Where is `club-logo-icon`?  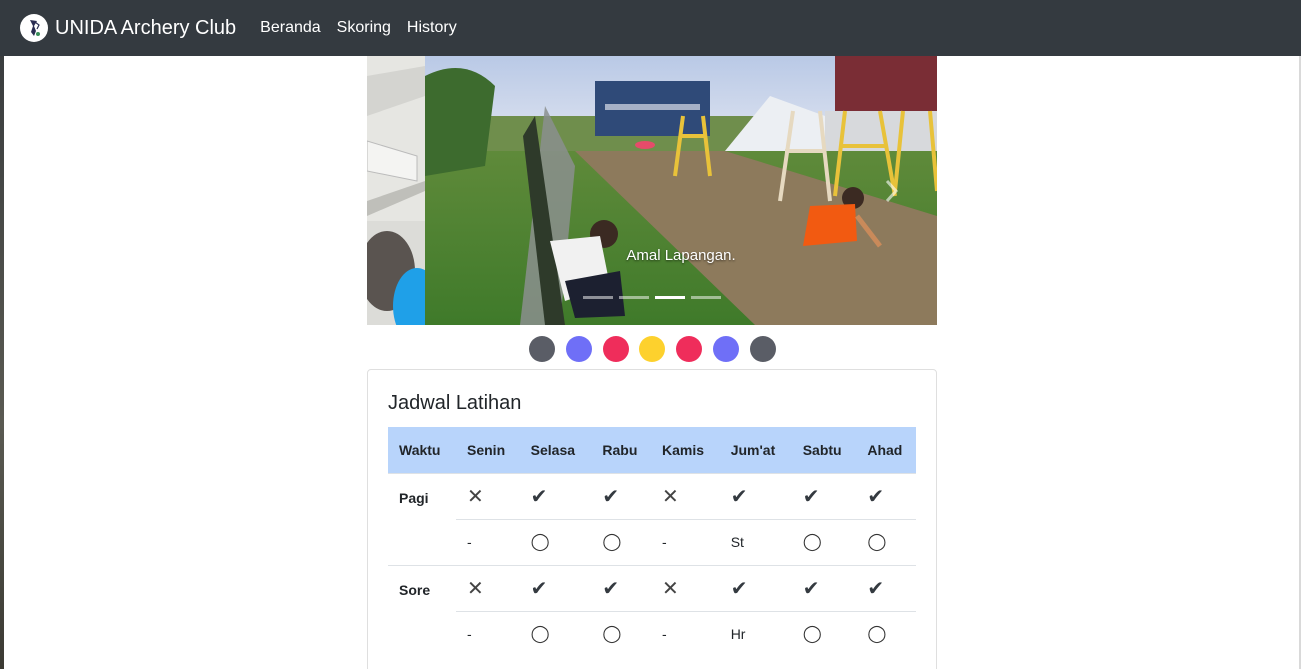 club-logo-icon is located at coordinates (34, 28).